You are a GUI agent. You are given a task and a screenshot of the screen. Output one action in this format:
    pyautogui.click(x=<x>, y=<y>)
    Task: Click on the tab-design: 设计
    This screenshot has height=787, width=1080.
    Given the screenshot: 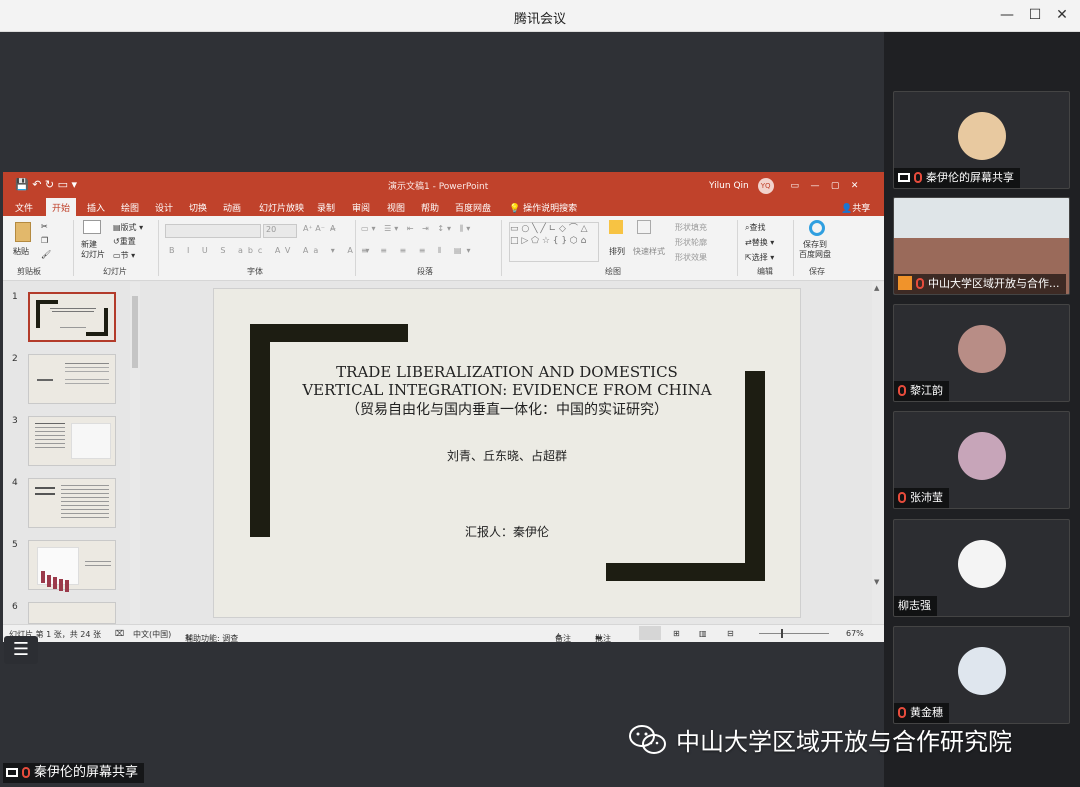 What is the action you would take?
    pyautogui.click(x=164, y=207)
    